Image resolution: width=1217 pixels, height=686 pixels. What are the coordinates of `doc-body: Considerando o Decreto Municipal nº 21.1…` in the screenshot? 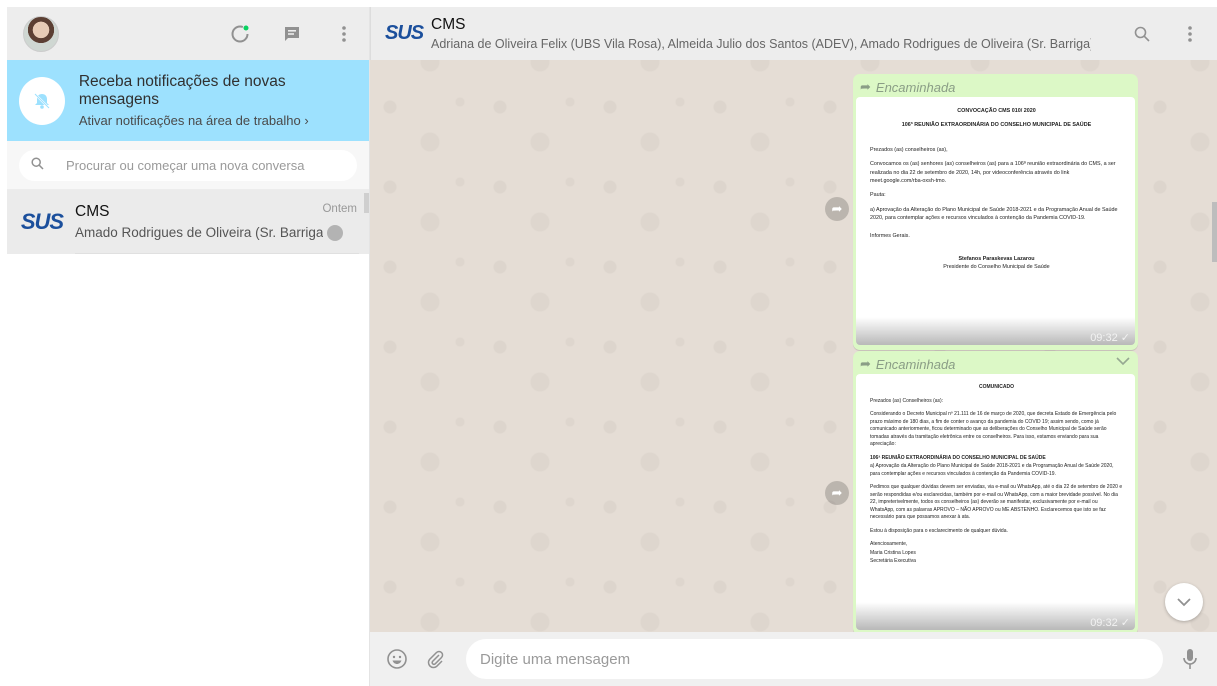 It's located at (993, 429).